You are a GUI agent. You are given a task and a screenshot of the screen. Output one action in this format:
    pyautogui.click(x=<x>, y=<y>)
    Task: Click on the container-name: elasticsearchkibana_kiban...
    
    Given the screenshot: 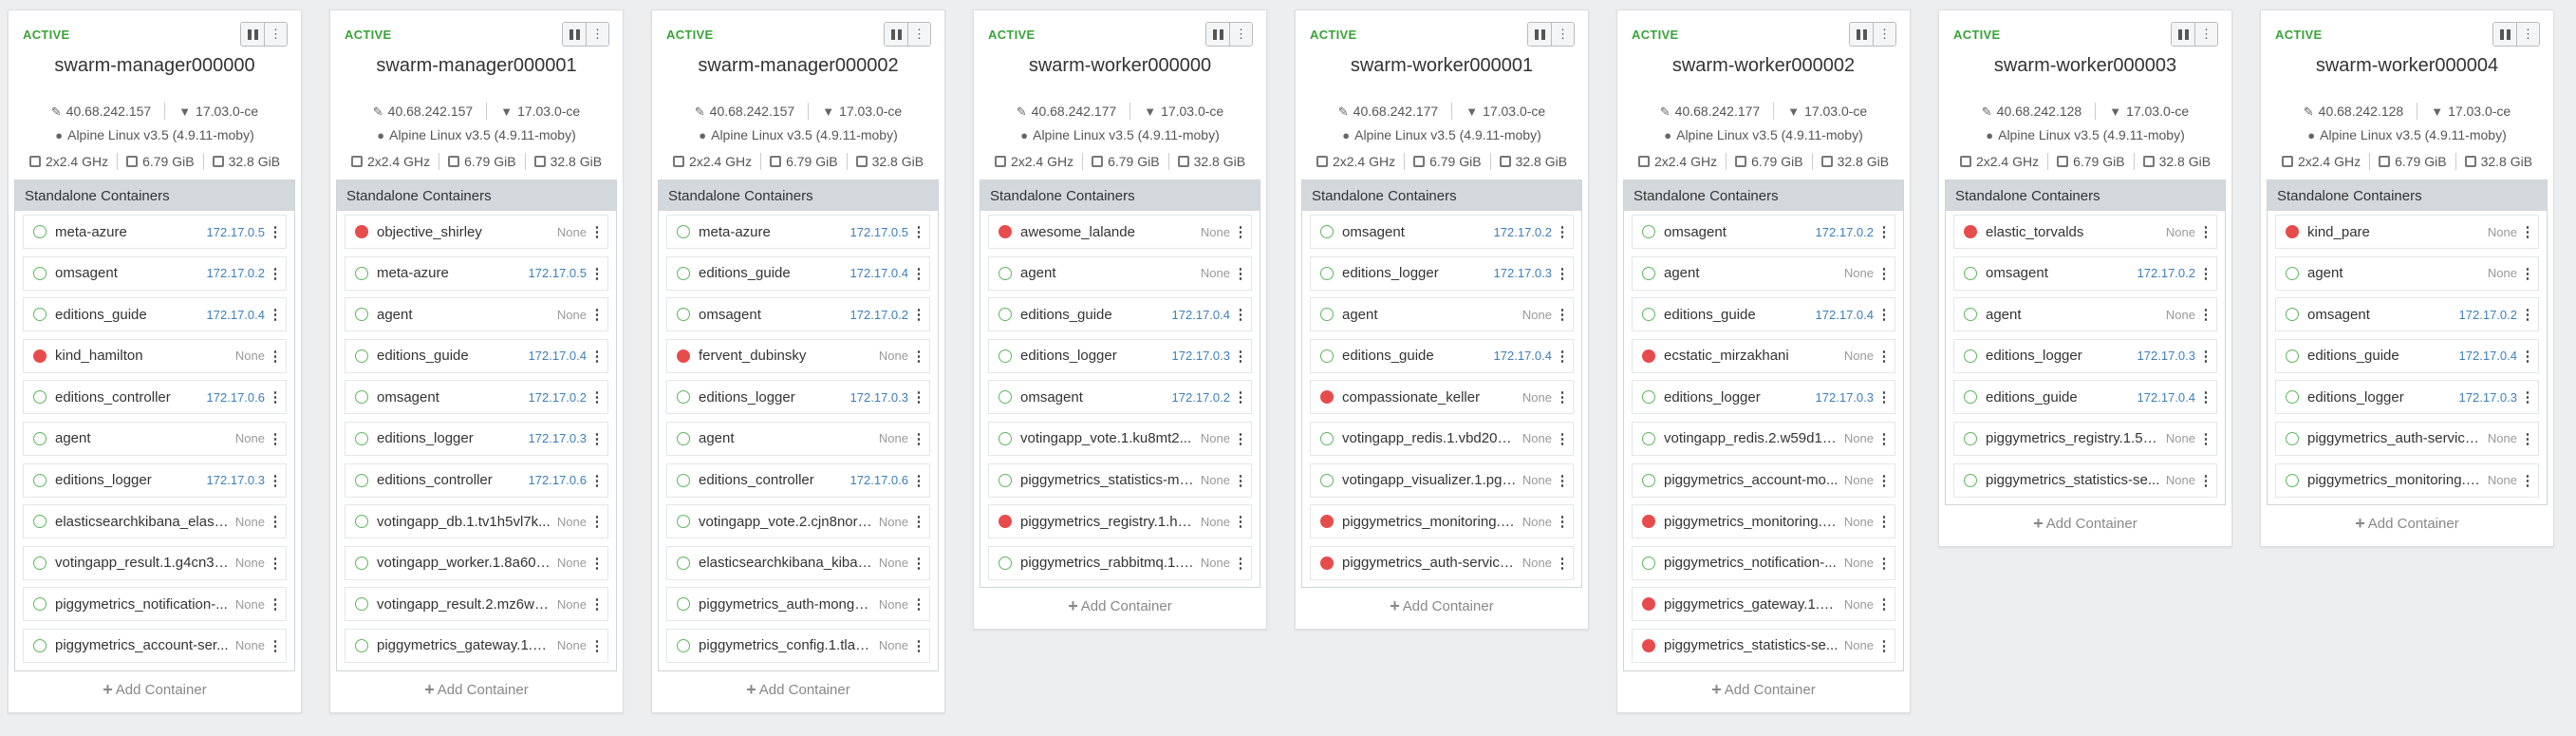 What is the action you would take?
    pyautogui.click(x=786, y=563)
    